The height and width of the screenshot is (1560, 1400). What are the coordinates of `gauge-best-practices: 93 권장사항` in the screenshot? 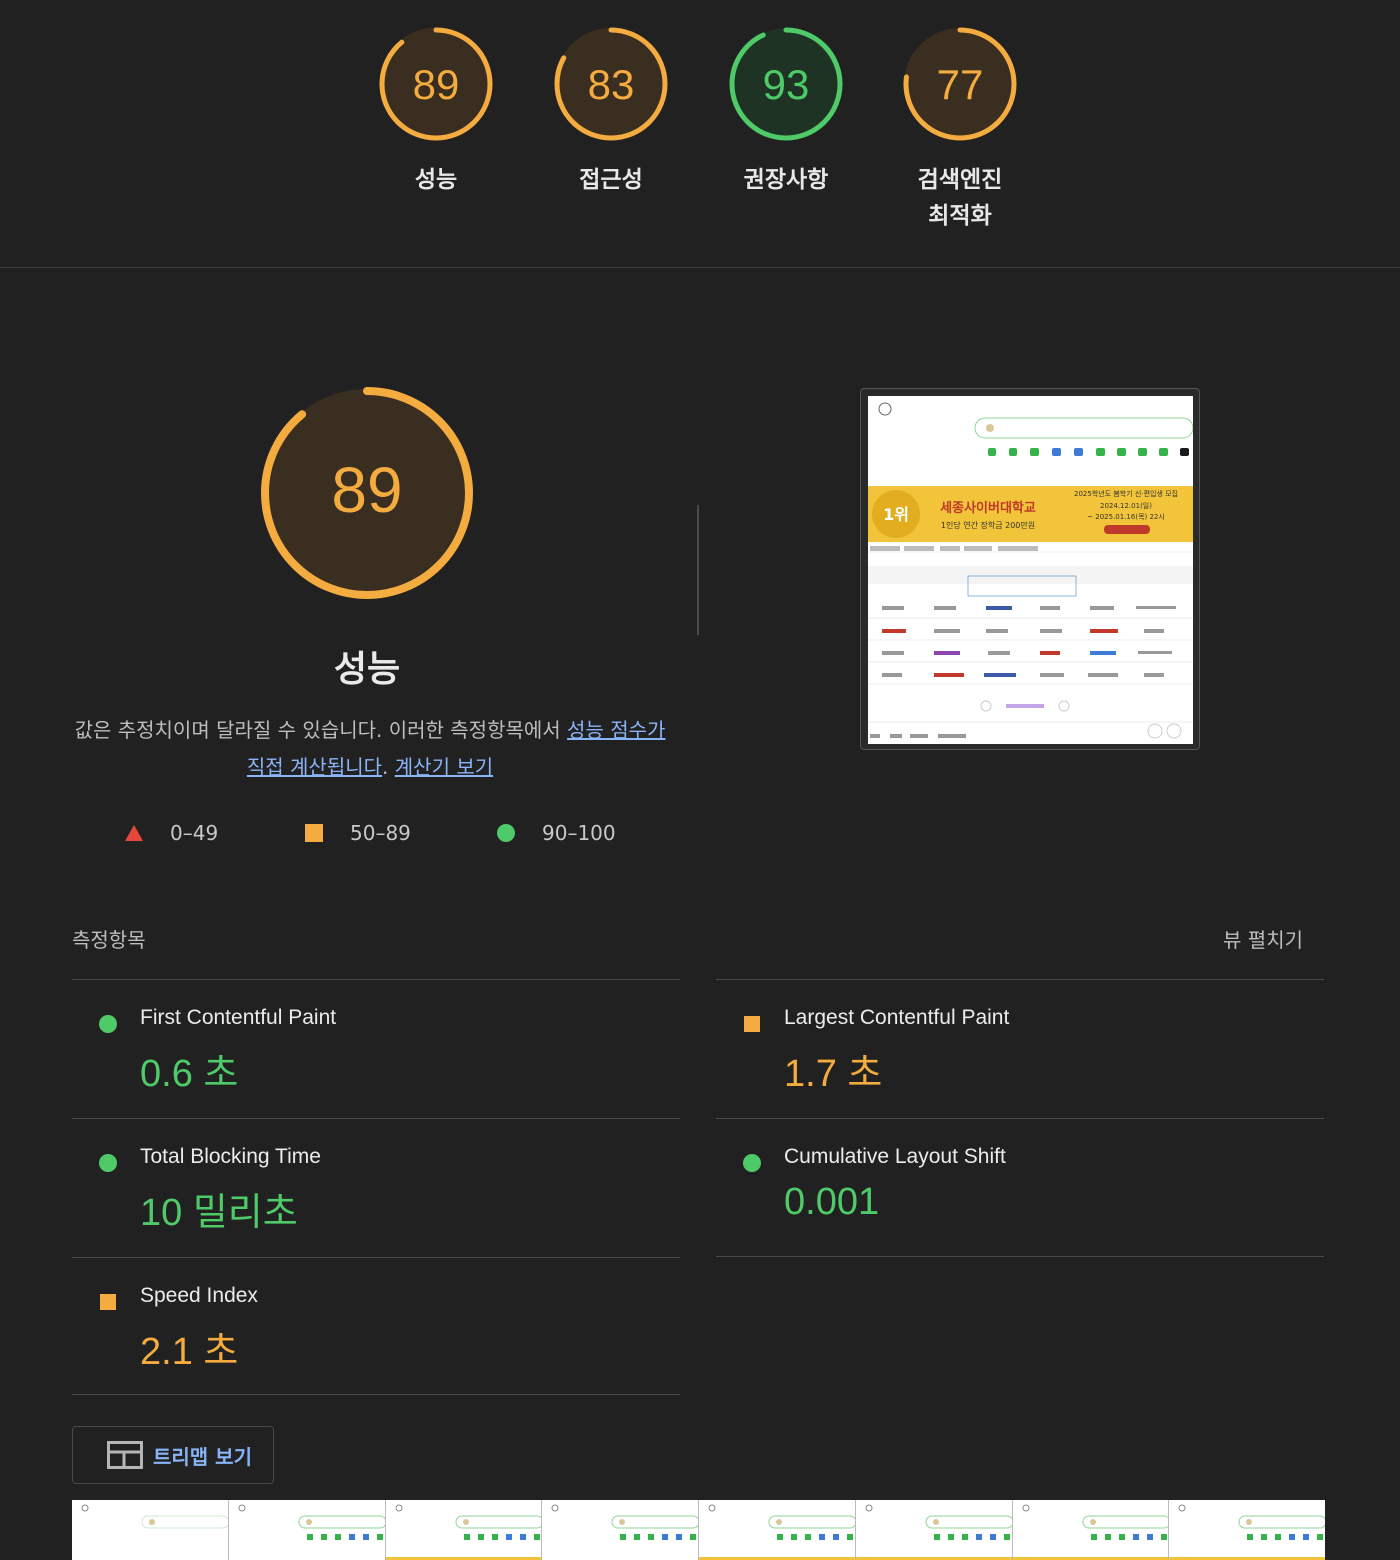 It's located at (786, 111).